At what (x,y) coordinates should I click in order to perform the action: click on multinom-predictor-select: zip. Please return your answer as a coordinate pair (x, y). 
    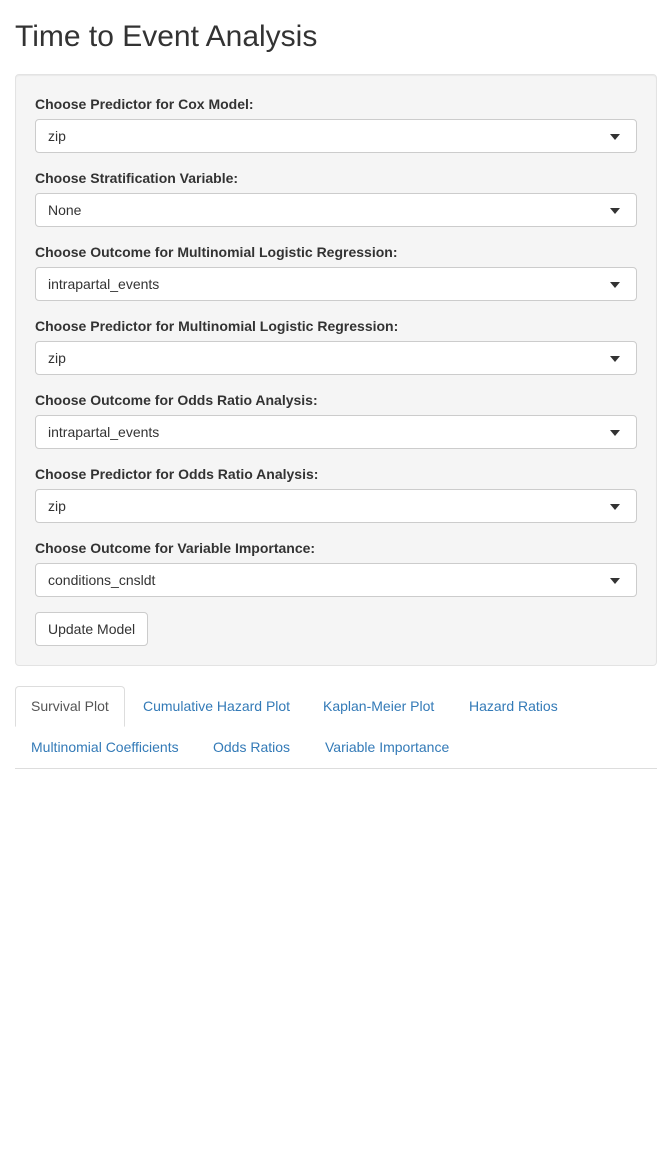
    Looking at the image, I should click on (336, 358).